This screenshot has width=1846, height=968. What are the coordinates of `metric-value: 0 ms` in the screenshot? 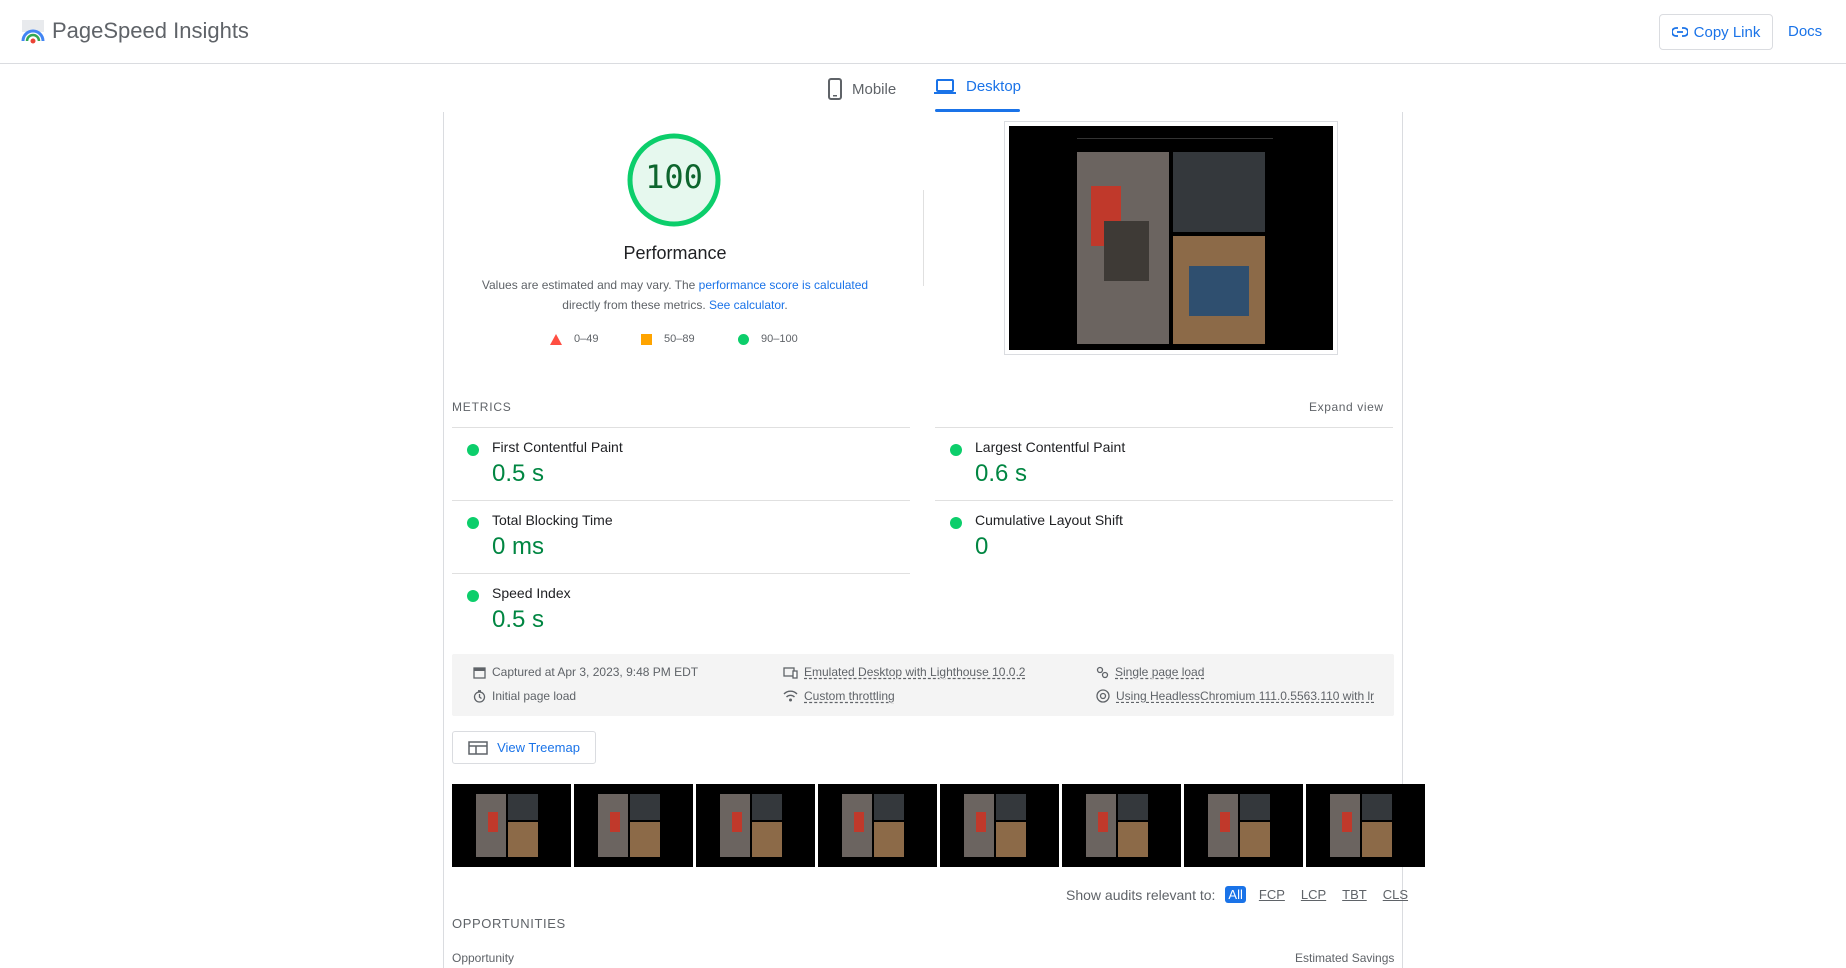 It's located at (518, 546).